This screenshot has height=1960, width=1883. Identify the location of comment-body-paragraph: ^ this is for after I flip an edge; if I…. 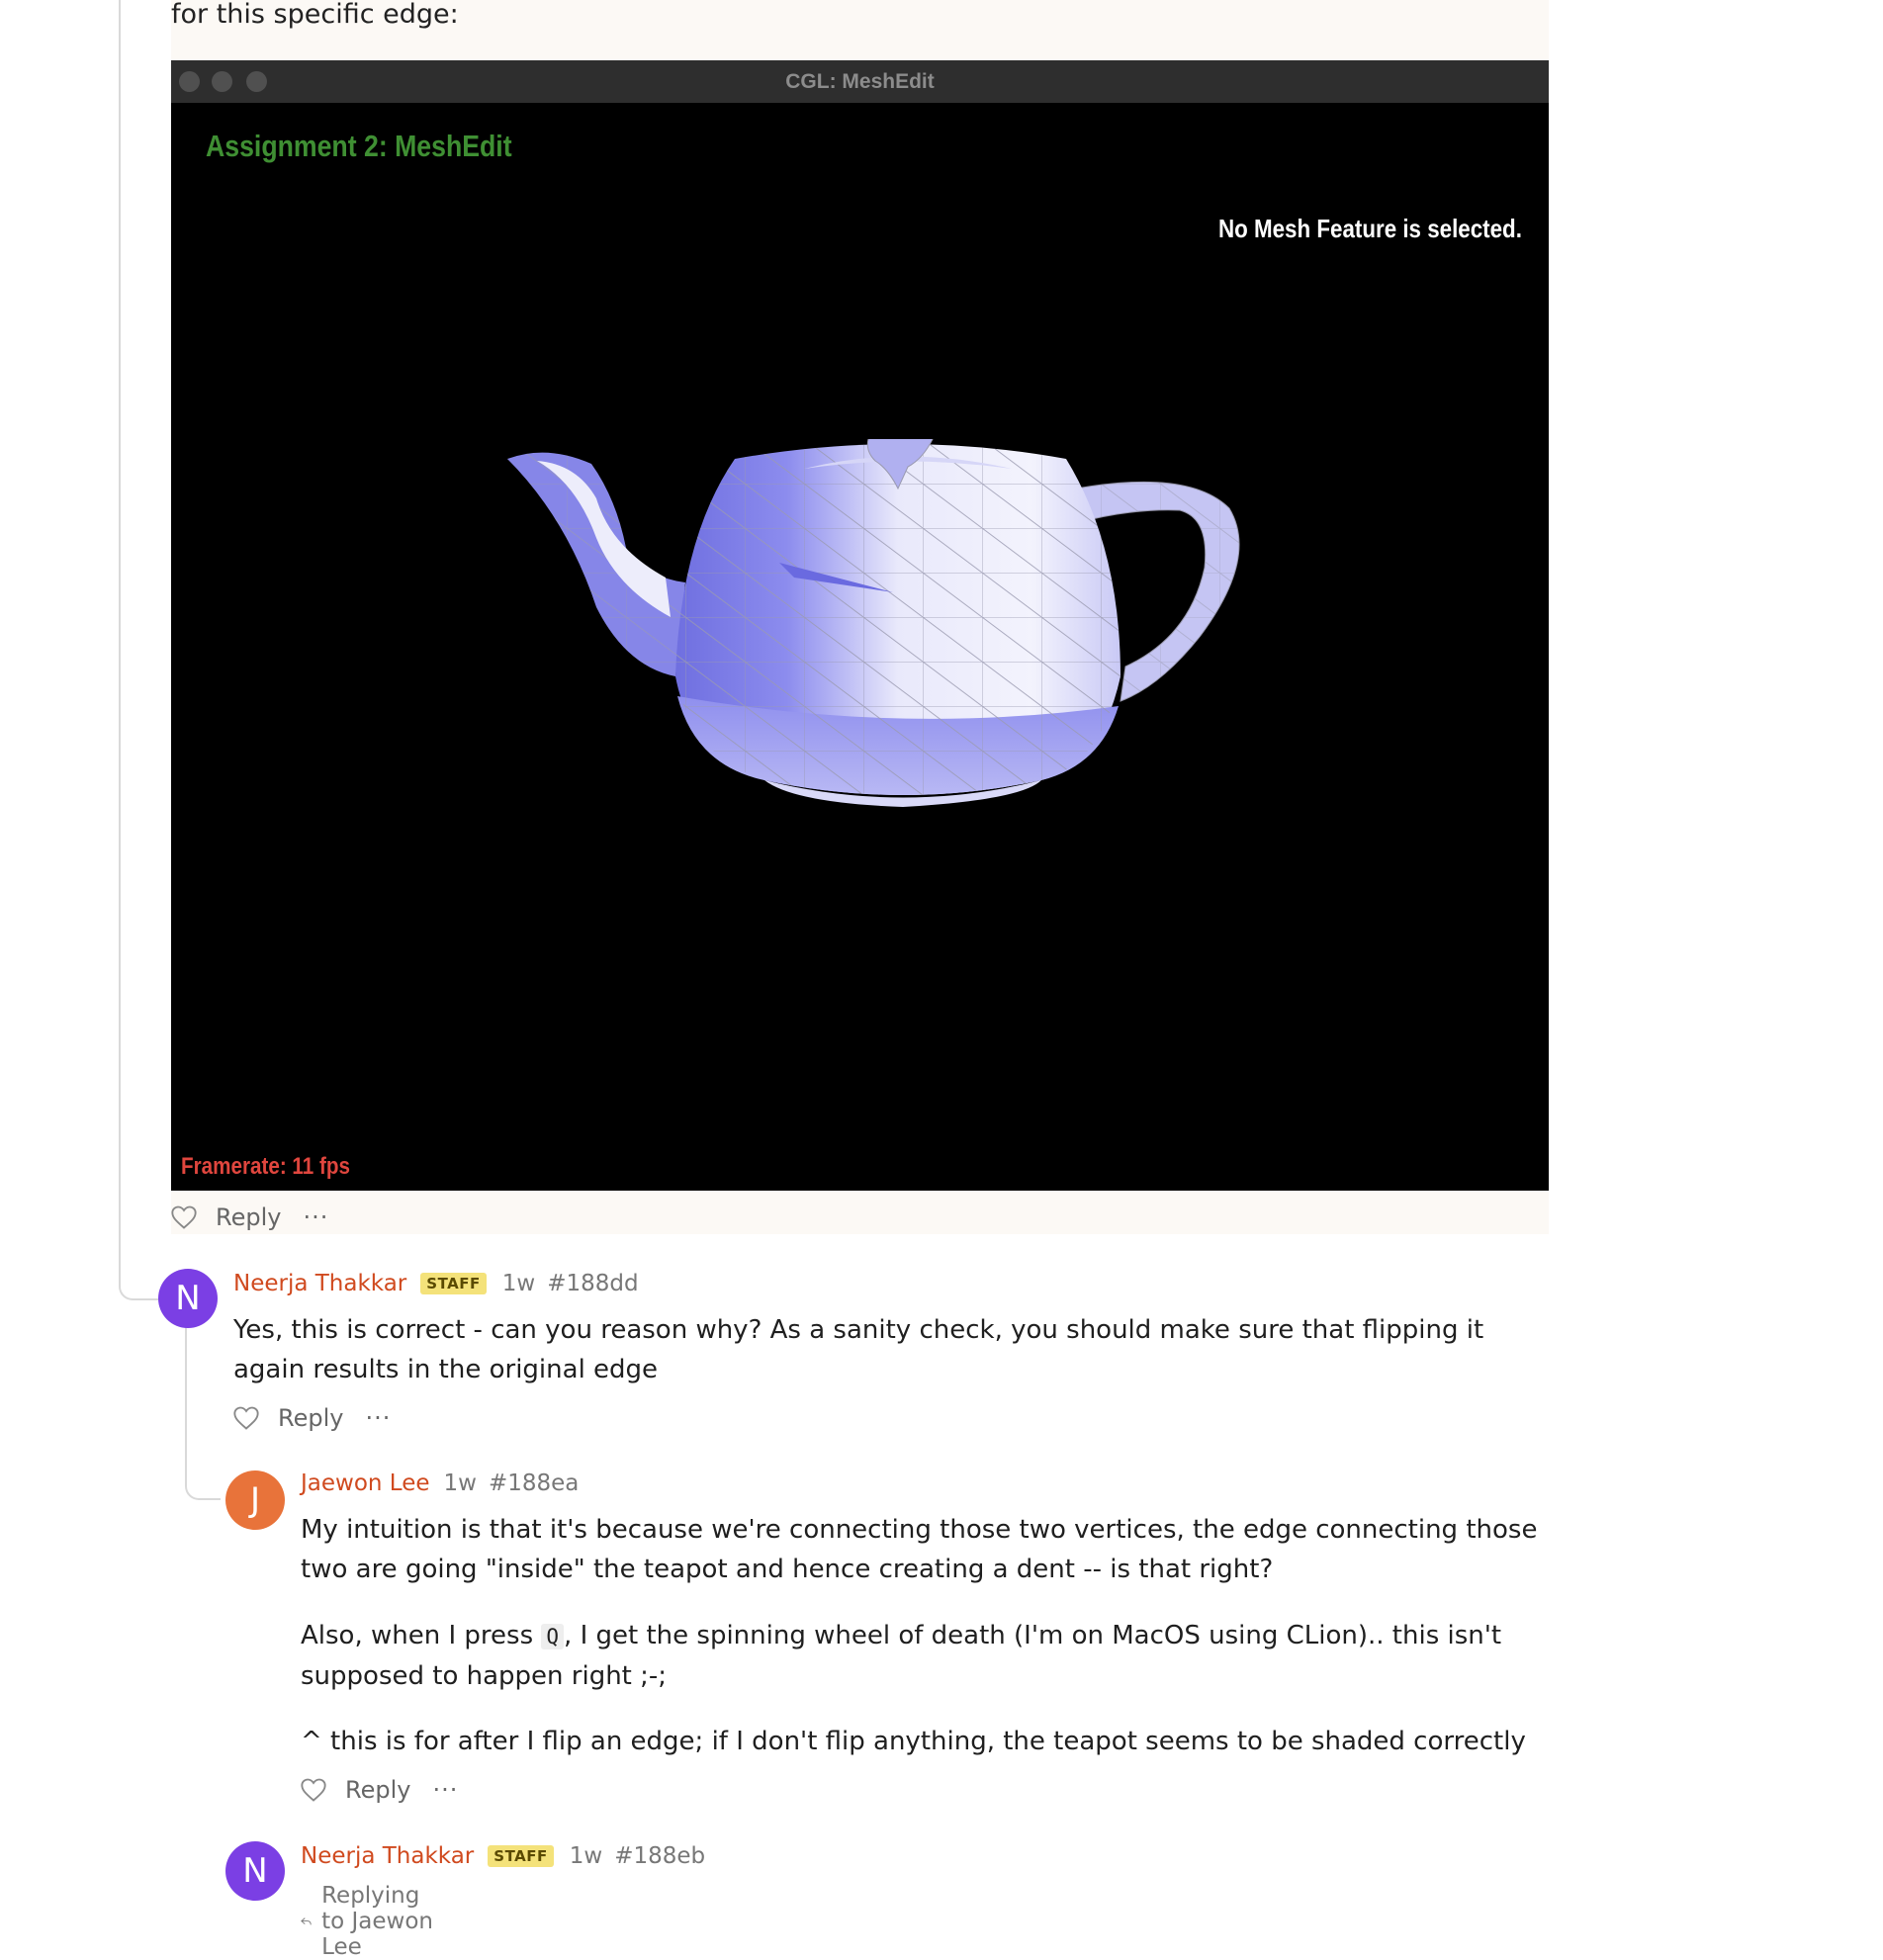
(913, 1742).